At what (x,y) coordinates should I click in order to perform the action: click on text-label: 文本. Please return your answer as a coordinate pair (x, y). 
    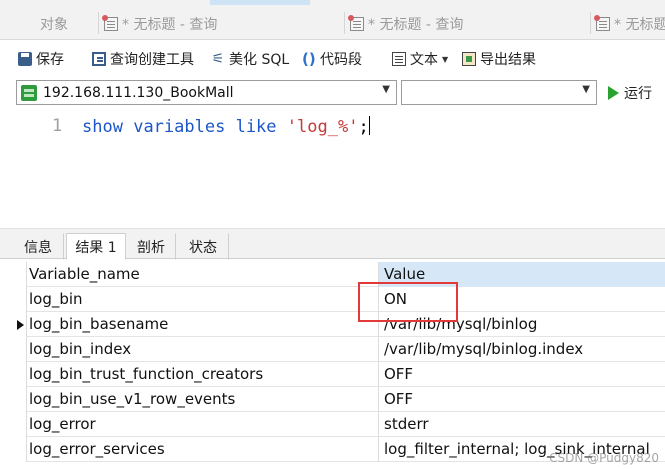
    Looking at the image, I should click on (424, 60).